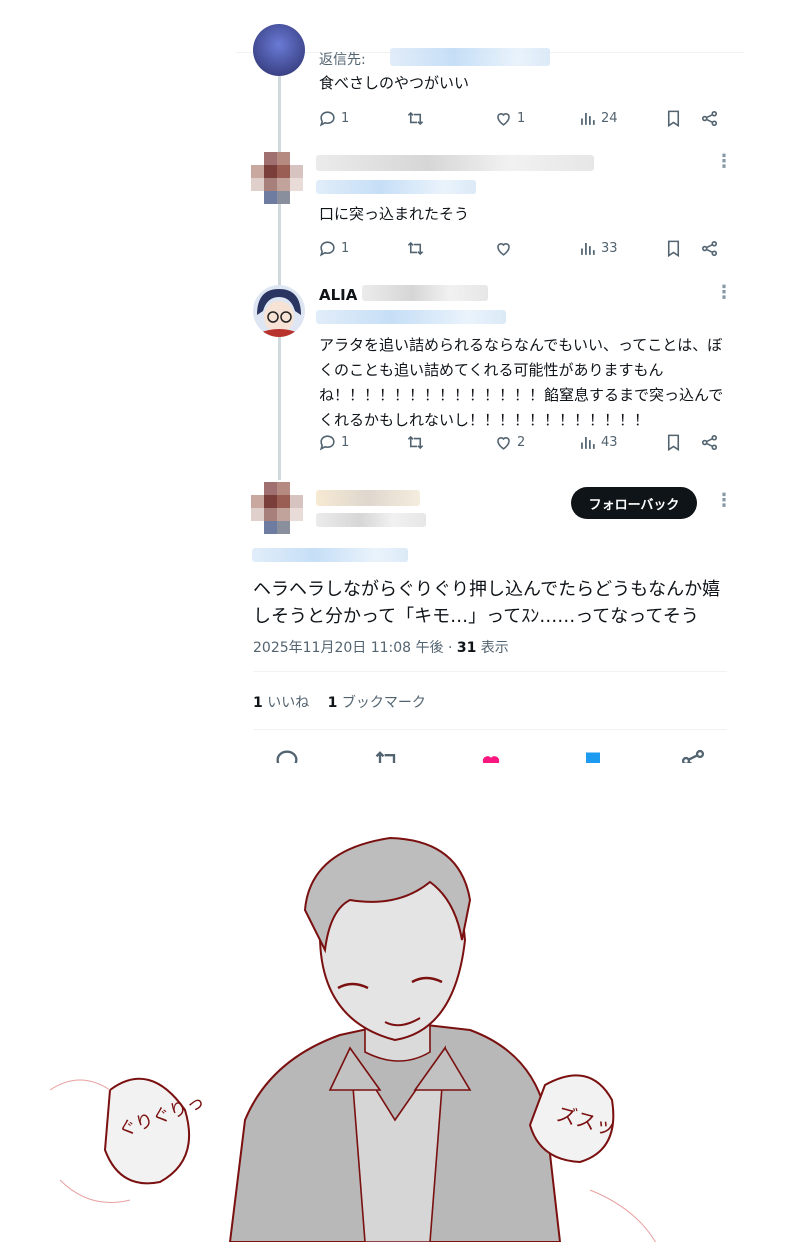  I want to click on user-name: ALIA, so click(338, 295).